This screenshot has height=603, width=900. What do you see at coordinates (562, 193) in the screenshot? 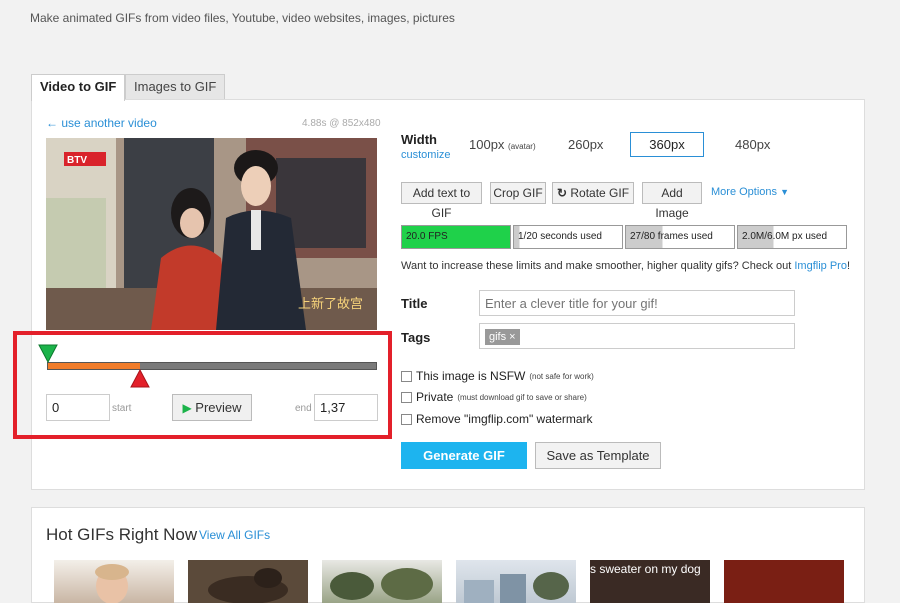
I see `rotate-icon: ↻` at bounding box center [562, 193].